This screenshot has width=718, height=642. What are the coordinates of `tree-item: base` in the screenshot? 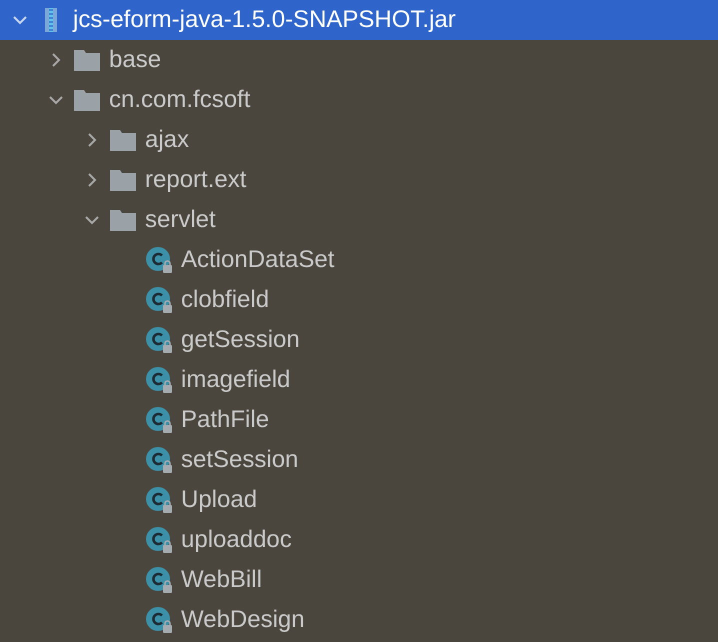 It's located at (359, 60).